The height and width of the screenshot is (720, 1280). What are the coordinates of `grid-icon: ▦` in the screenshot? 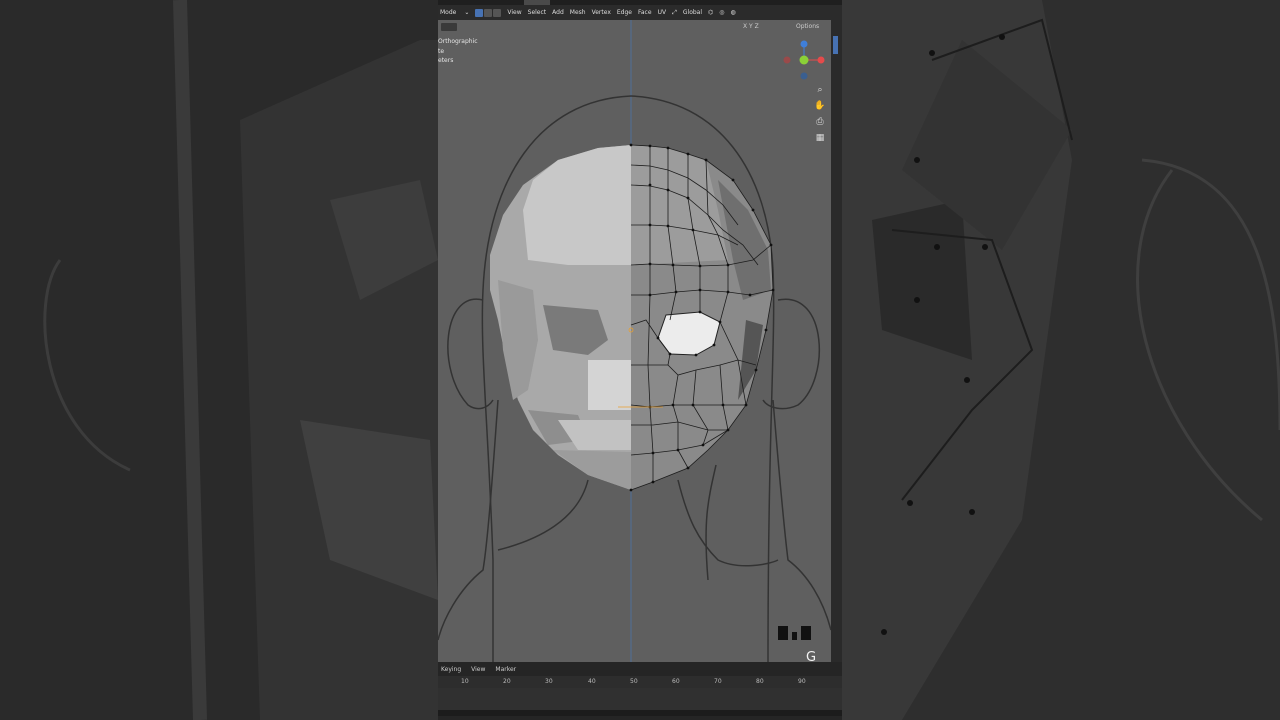 It's located at (820, 138).